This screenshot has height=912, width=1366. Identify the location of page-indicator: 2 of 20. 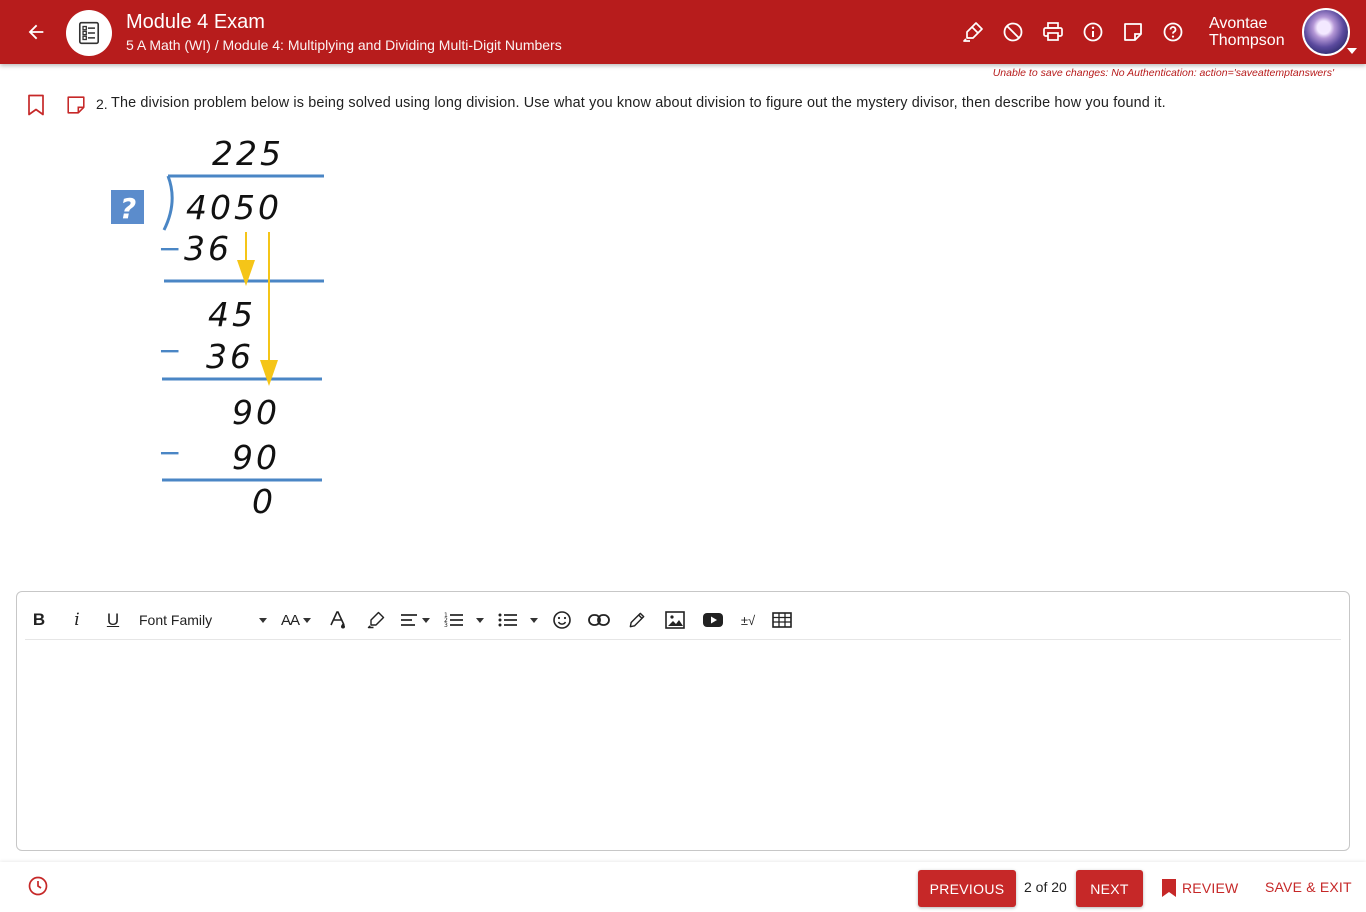
(1045, 887).